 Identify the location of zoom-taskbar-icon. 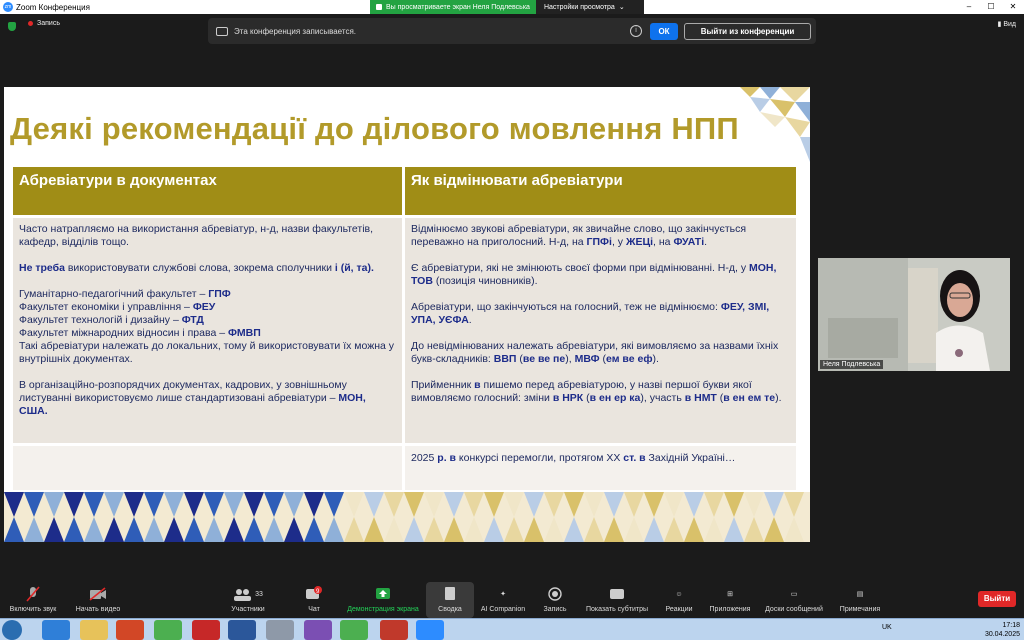
(430, 630).